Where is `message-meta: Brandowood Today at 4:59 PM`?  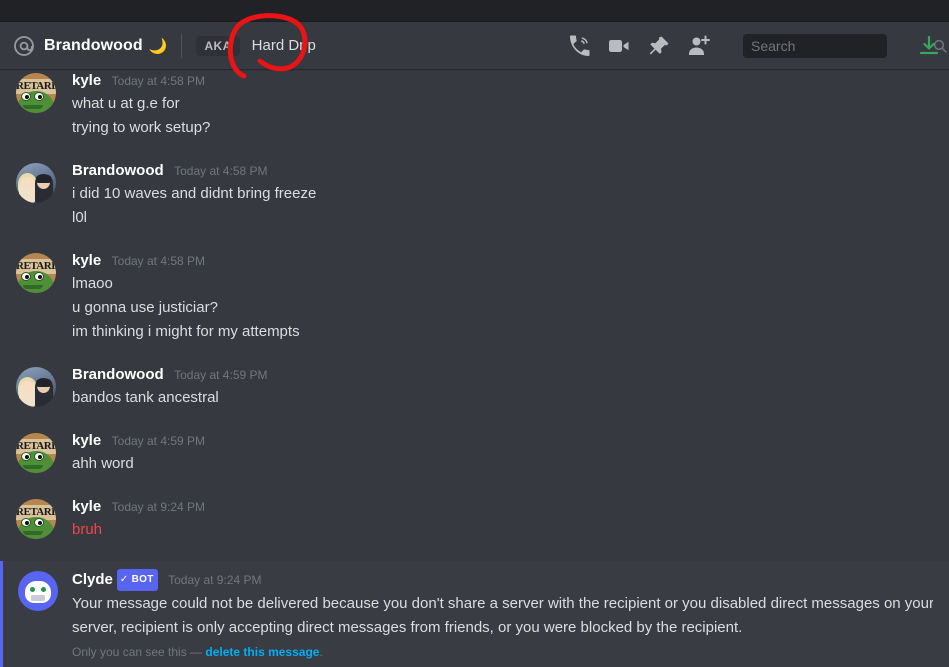 message-meta: Brandowood Today at 4:59 PM is located at coordinates (502, 375).